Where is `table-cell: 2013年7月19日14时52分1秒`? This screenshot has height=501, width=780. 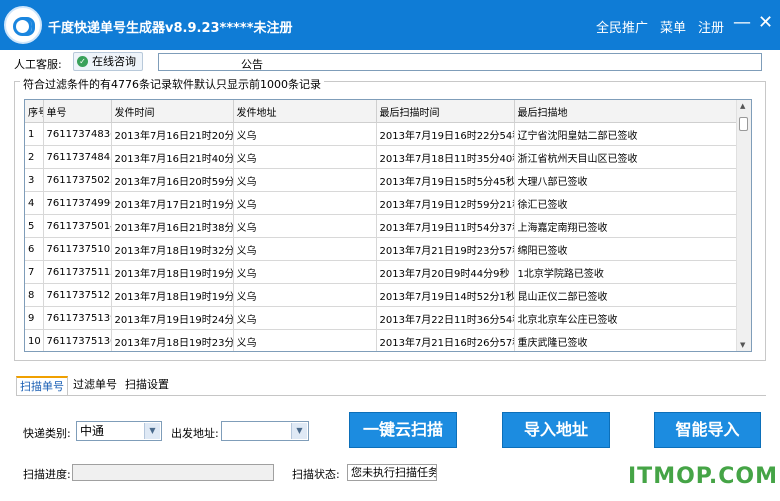
table-cell: 2013年7月19日14时52分1秒 is located at coordinates (445, 295).